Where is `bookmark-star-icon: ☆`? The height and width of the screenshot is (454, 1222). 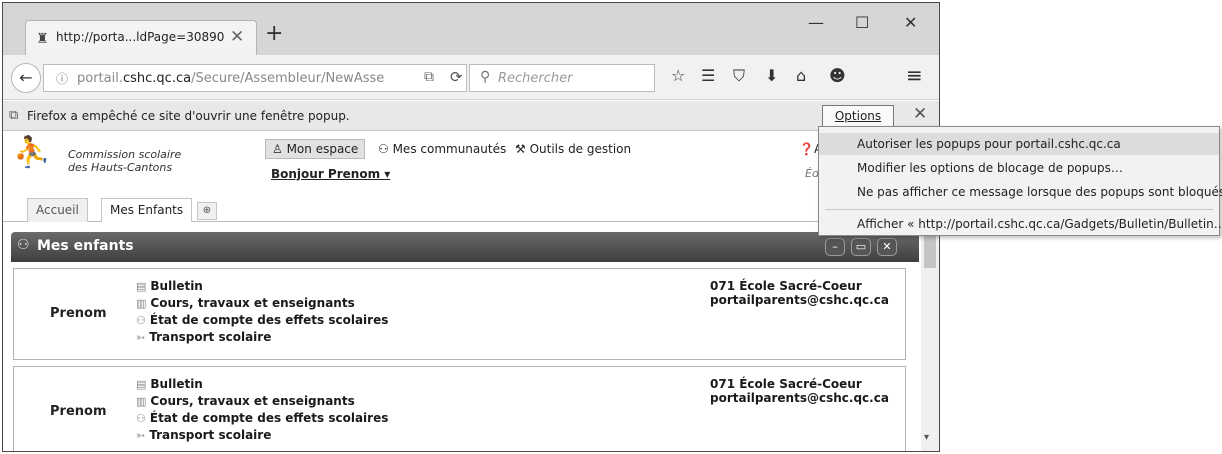
bookmark-star-icon: ☆ is located at coordinates (678, 76).